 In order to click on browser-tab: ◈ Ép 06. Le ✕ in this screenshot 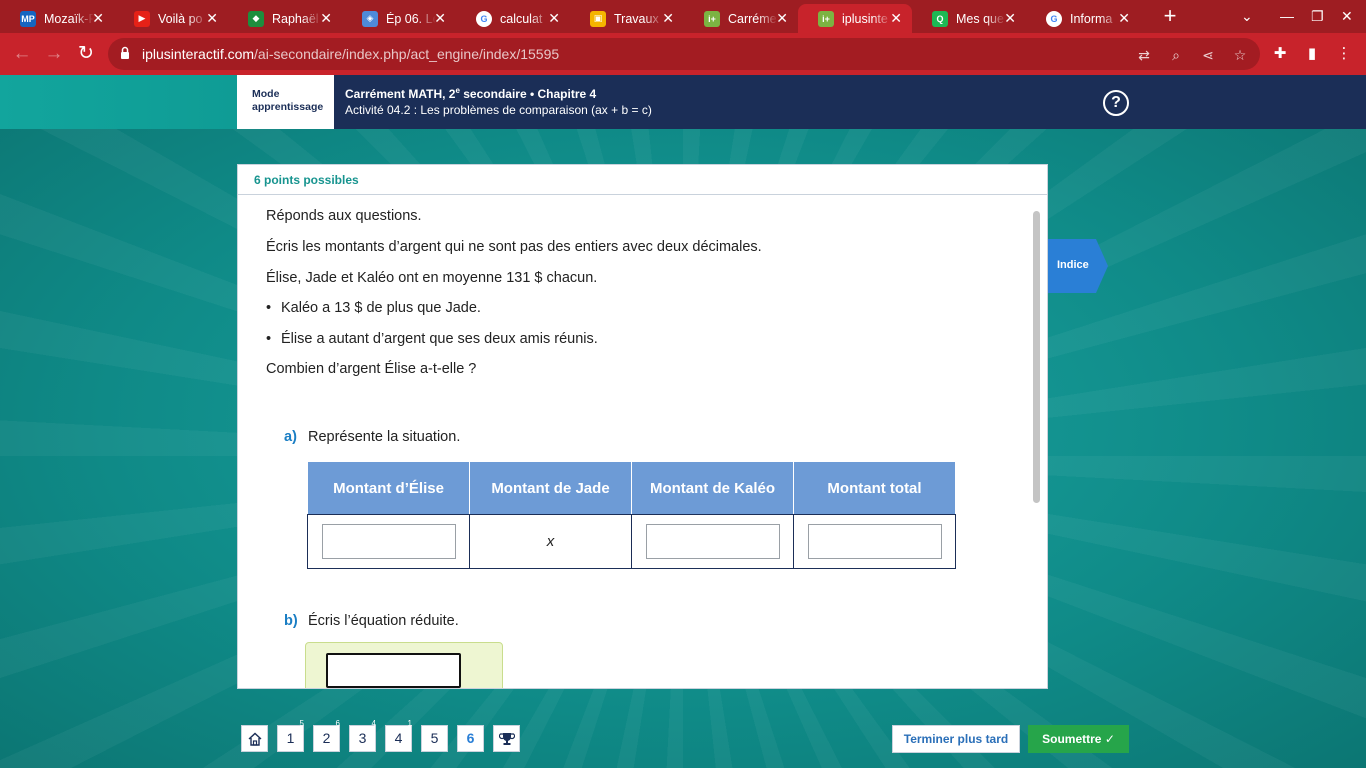, I will do `click(399, 18)`.